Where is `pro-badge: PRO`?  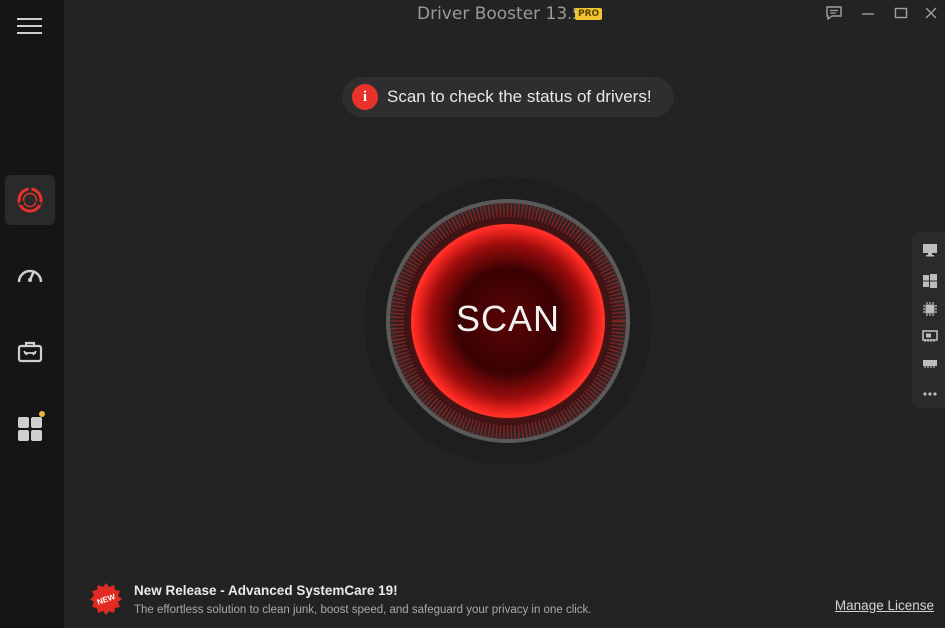 pro-badge: PRO is located at coordinates (589, 14).